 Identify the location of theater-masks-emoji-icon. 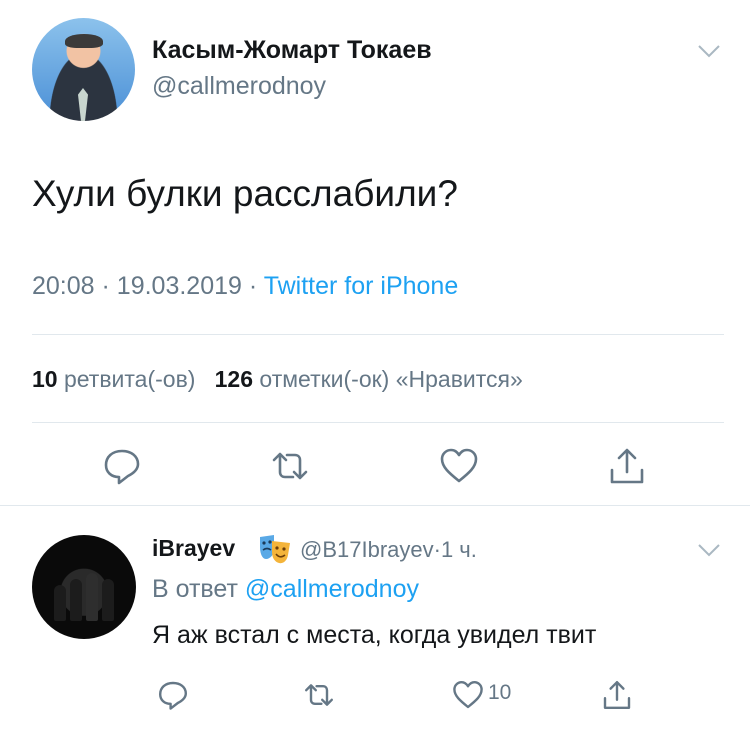
(275, 549).